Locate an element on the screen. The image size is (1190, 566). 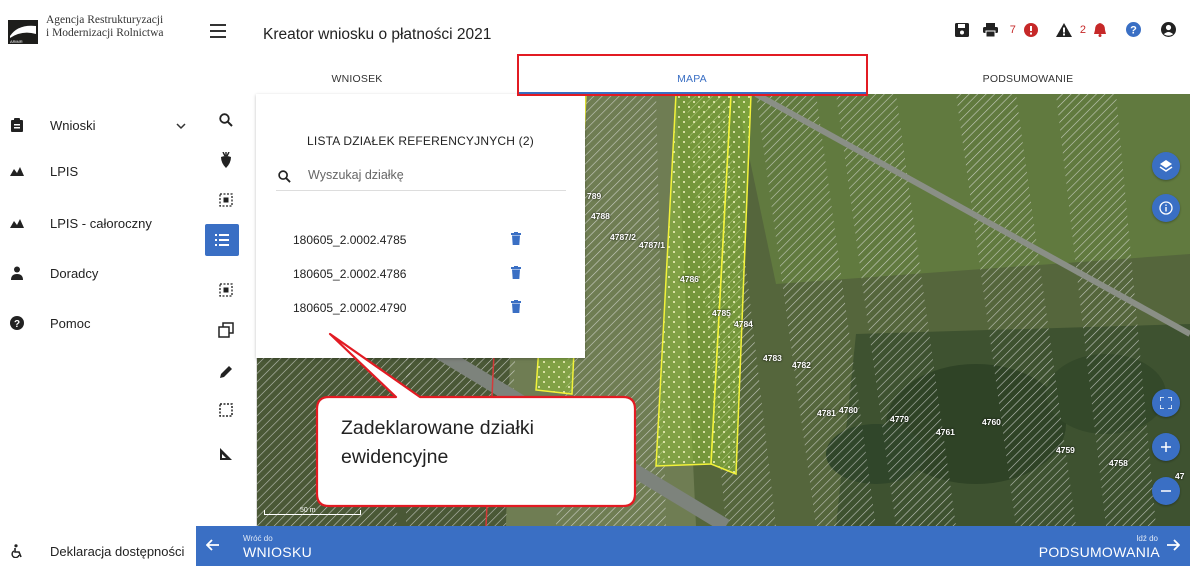
parcel-list-tool is located at coordinates (222, 240).